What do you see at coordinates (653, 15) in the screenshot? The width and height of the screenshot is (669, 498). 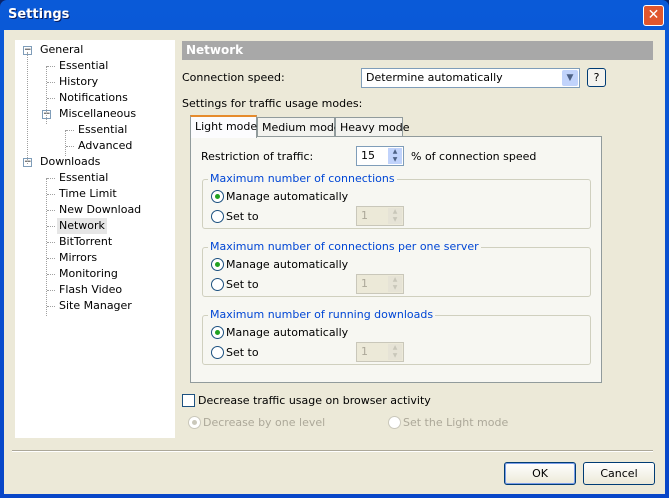 I see `close-button: ✕` at bounding box center [653, 15].